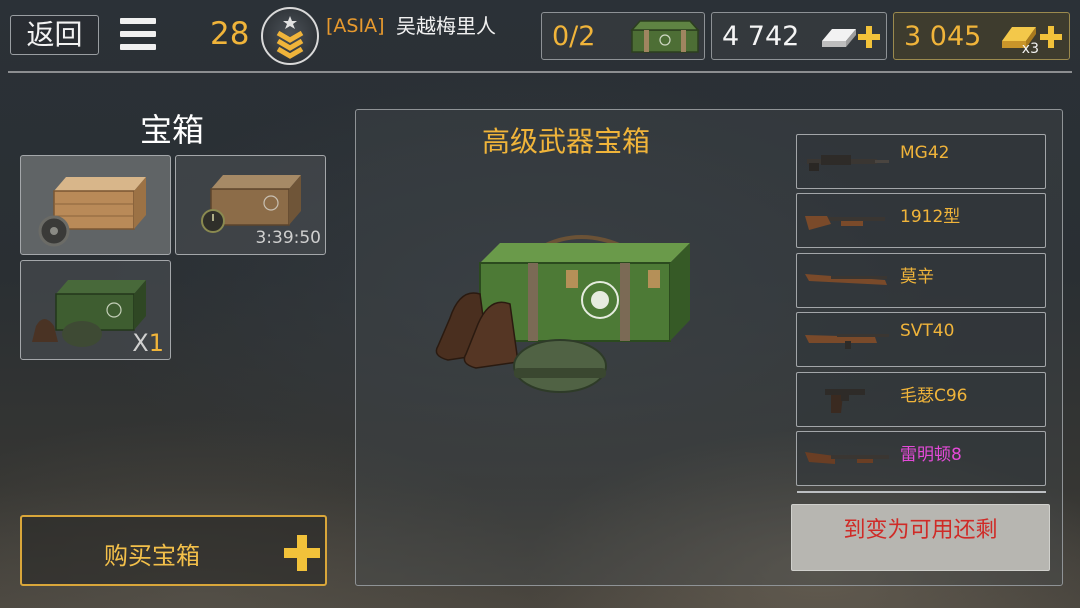 The width and height of the screenshot is (1080, 608). I want to click on weapon-list-scroll-edge, so click(921, 492).